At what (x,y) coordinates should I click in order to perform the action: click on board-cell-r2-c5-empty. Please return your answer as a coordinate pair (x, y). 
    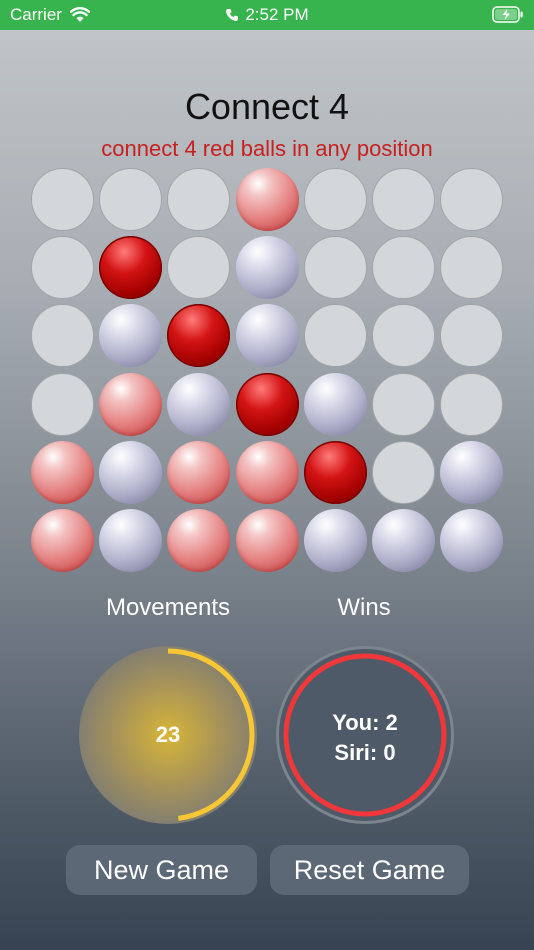
    Looking at the image, I should click on (335, 267).